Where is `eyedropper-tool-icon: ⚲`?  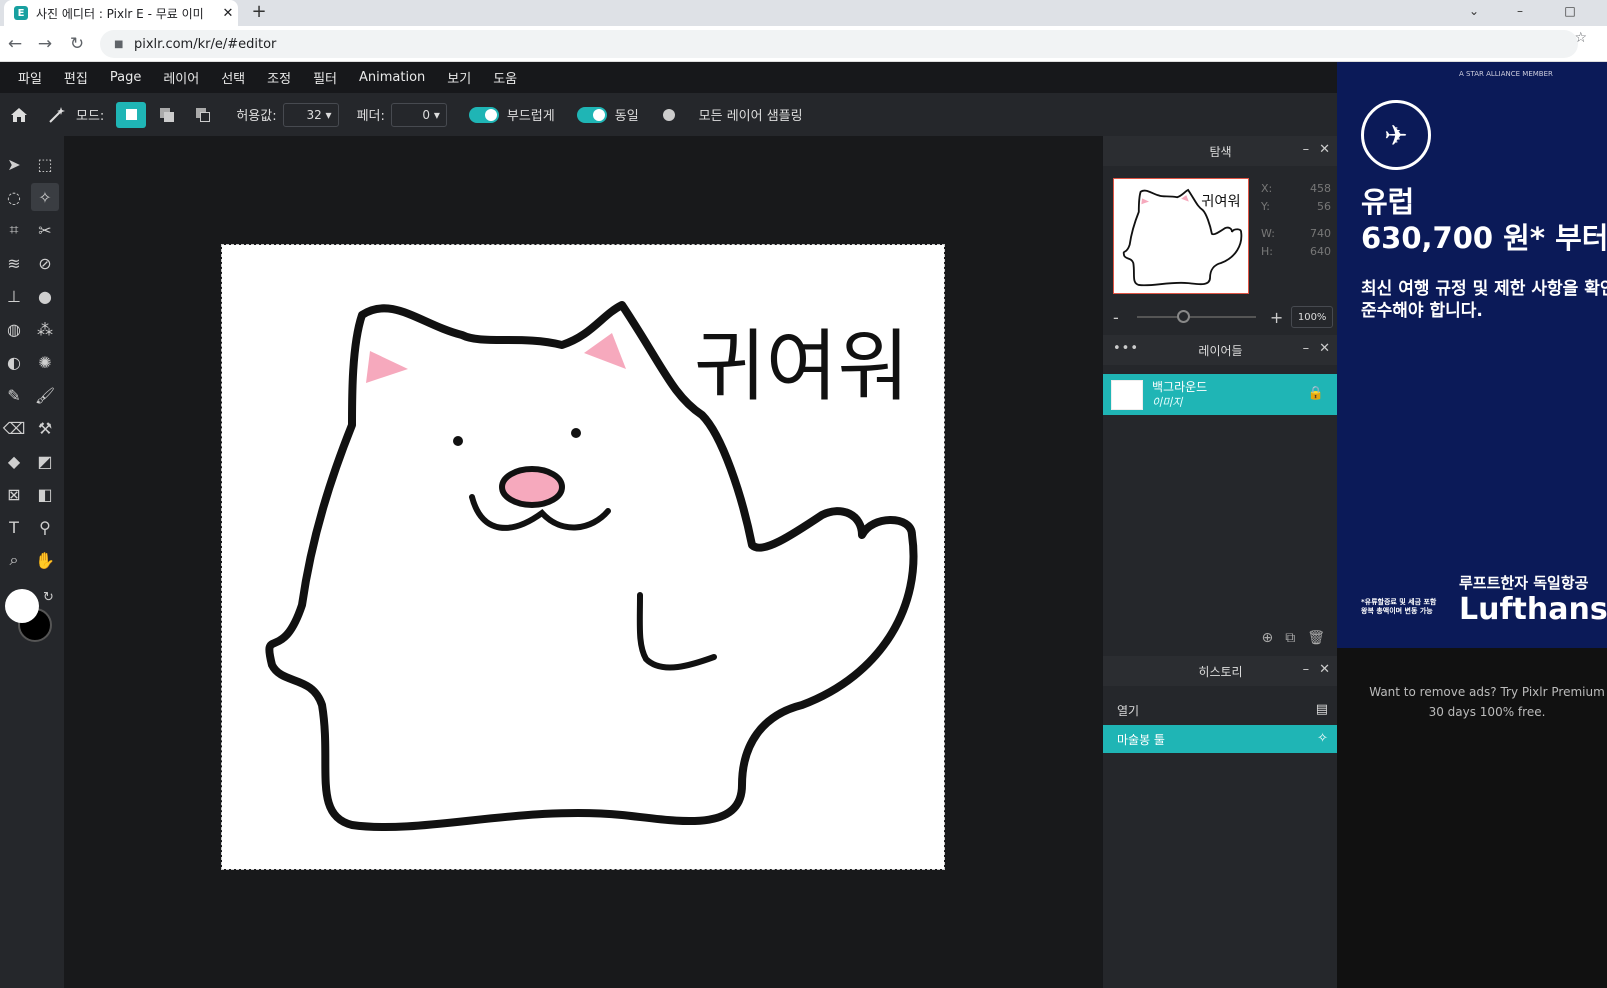 eyedropper-tool-icon: ⚲ is located at coordinates (45, 527).